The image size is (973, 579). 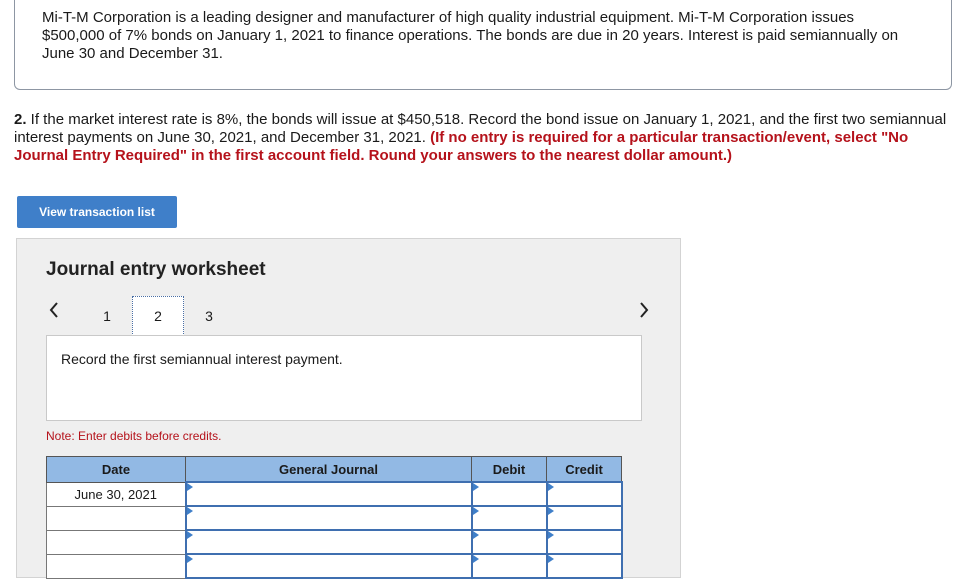 I want to click on col-header-general-journal: General Journal, so click(x=328, y=469).